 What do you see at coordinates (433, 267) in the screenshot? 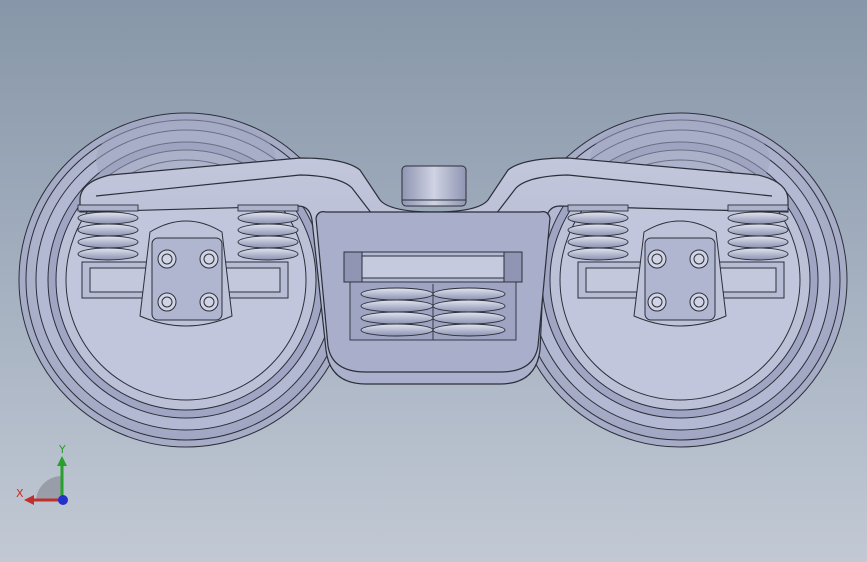
I see `bolster` at bounding box center [433, 267].